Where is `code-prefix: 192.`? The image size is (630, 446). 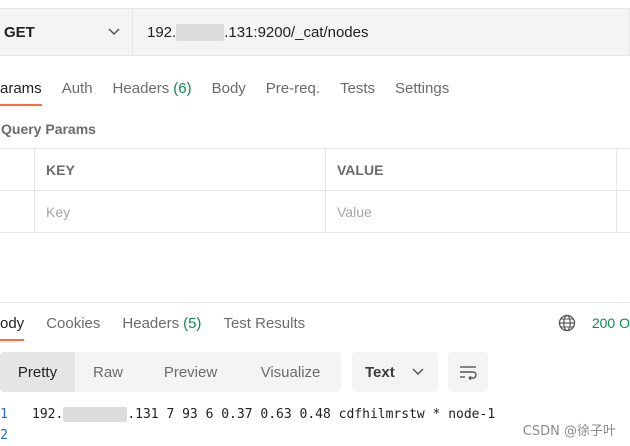 code-prefix: 192. is located at coordinates (48, 414).